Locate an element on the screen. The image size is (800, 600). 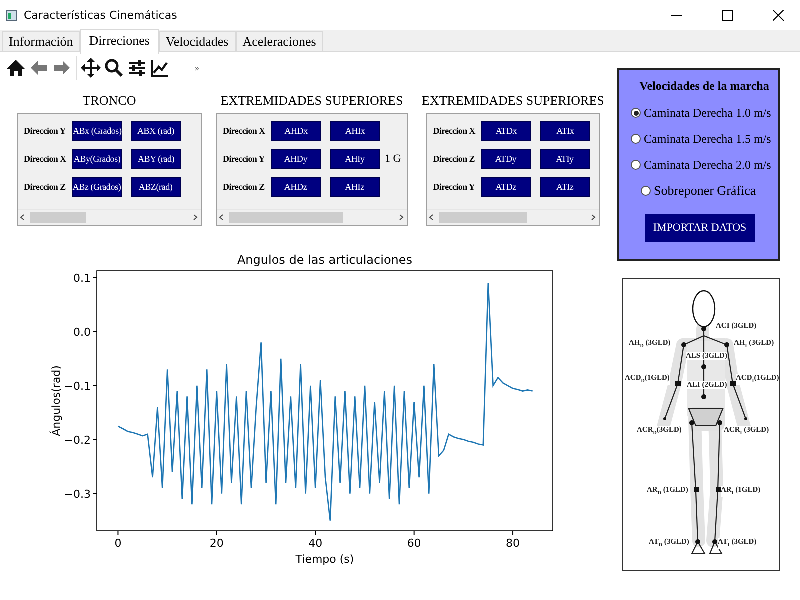
tab: Dirreciones is located at coordinates (119, 41).